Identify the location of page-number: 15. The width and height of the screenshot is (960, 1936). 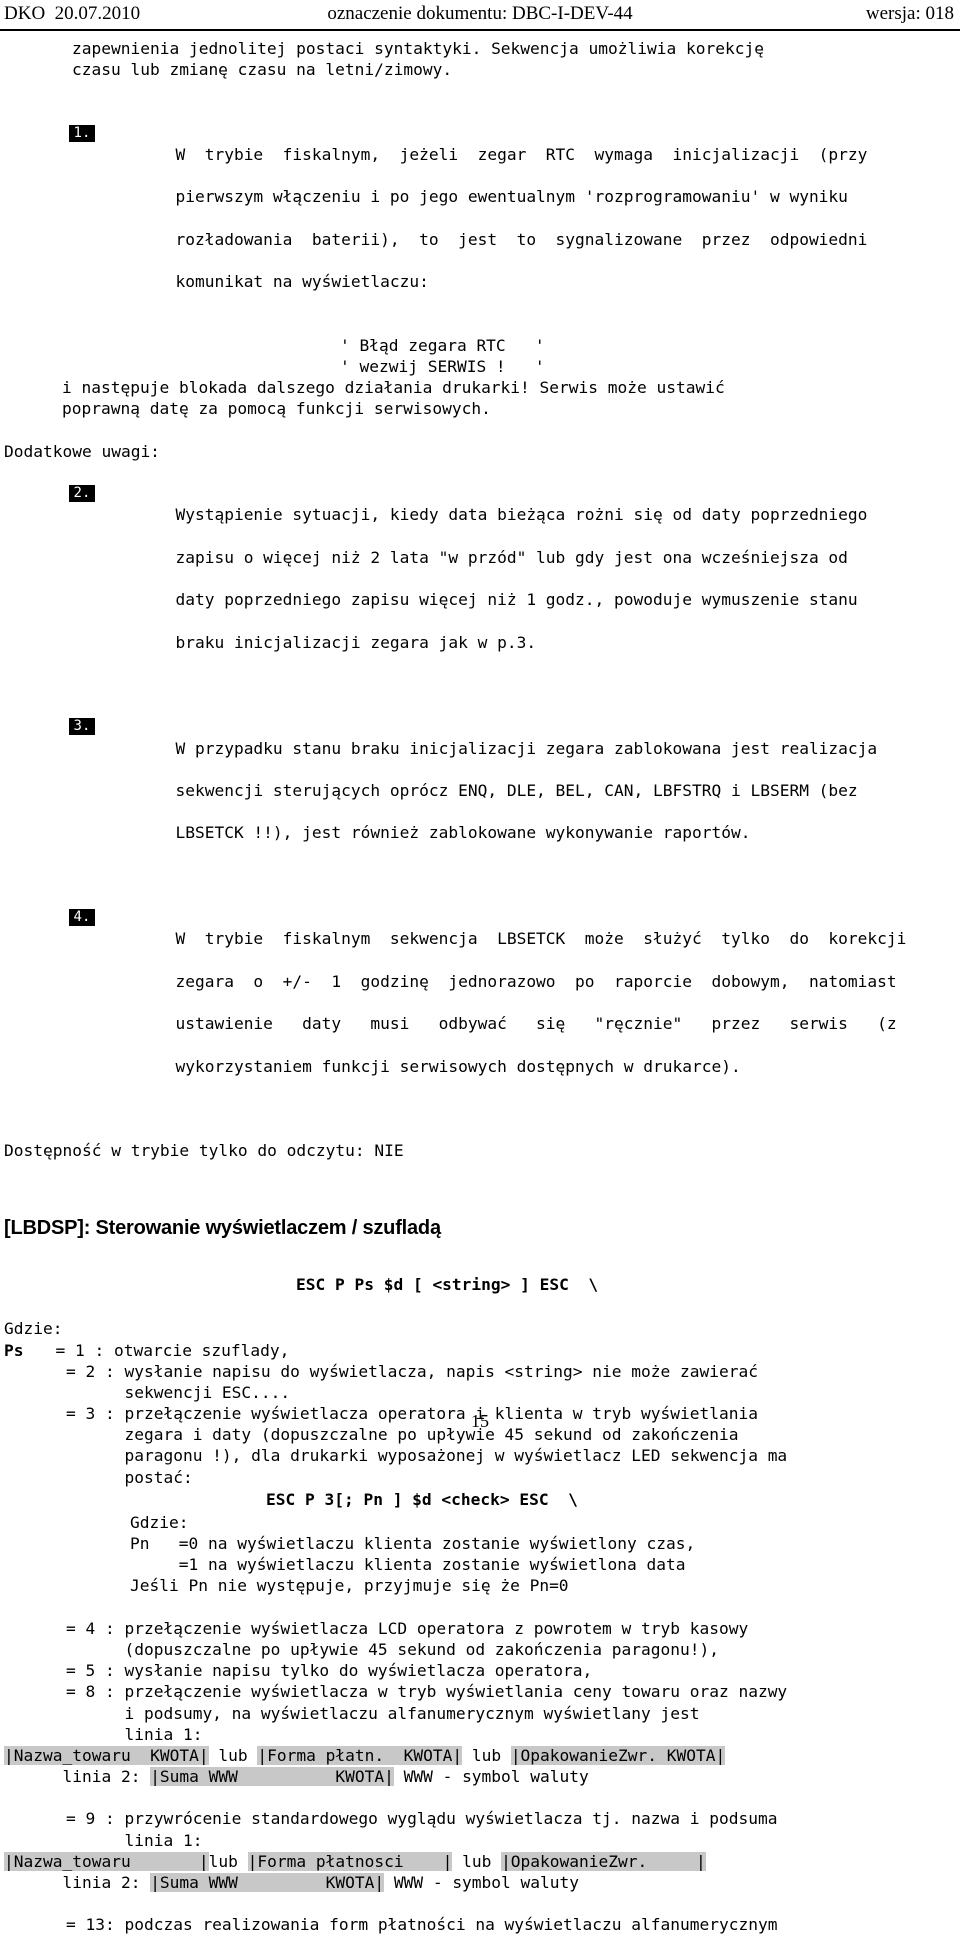
(480, 1421).